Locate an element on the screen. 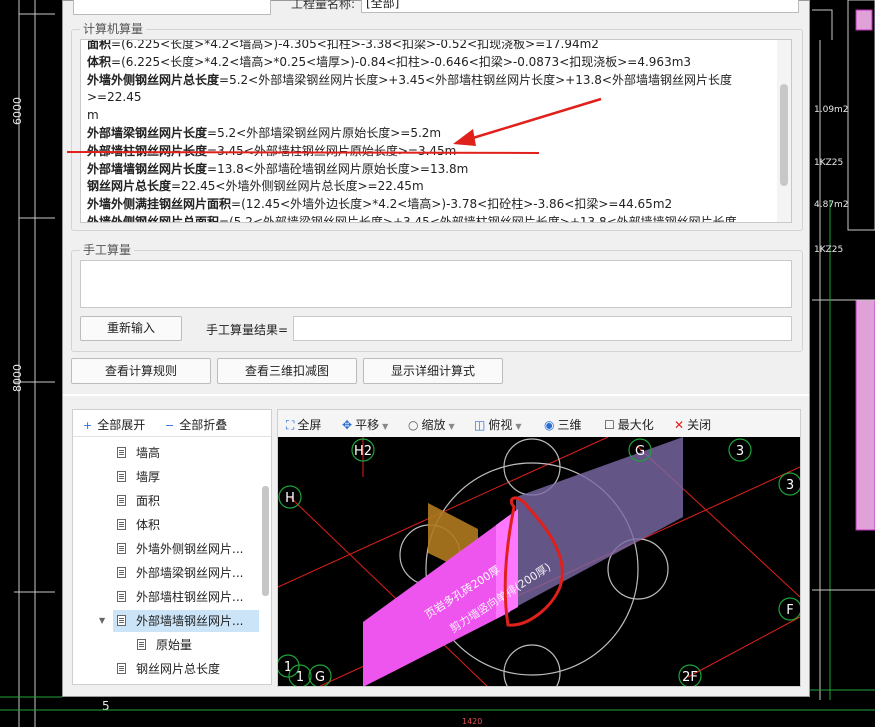 The width and height of the screenshot is (875, 727). tree-item: 钢丝网片总长度 is located at coordinates (190, 669).